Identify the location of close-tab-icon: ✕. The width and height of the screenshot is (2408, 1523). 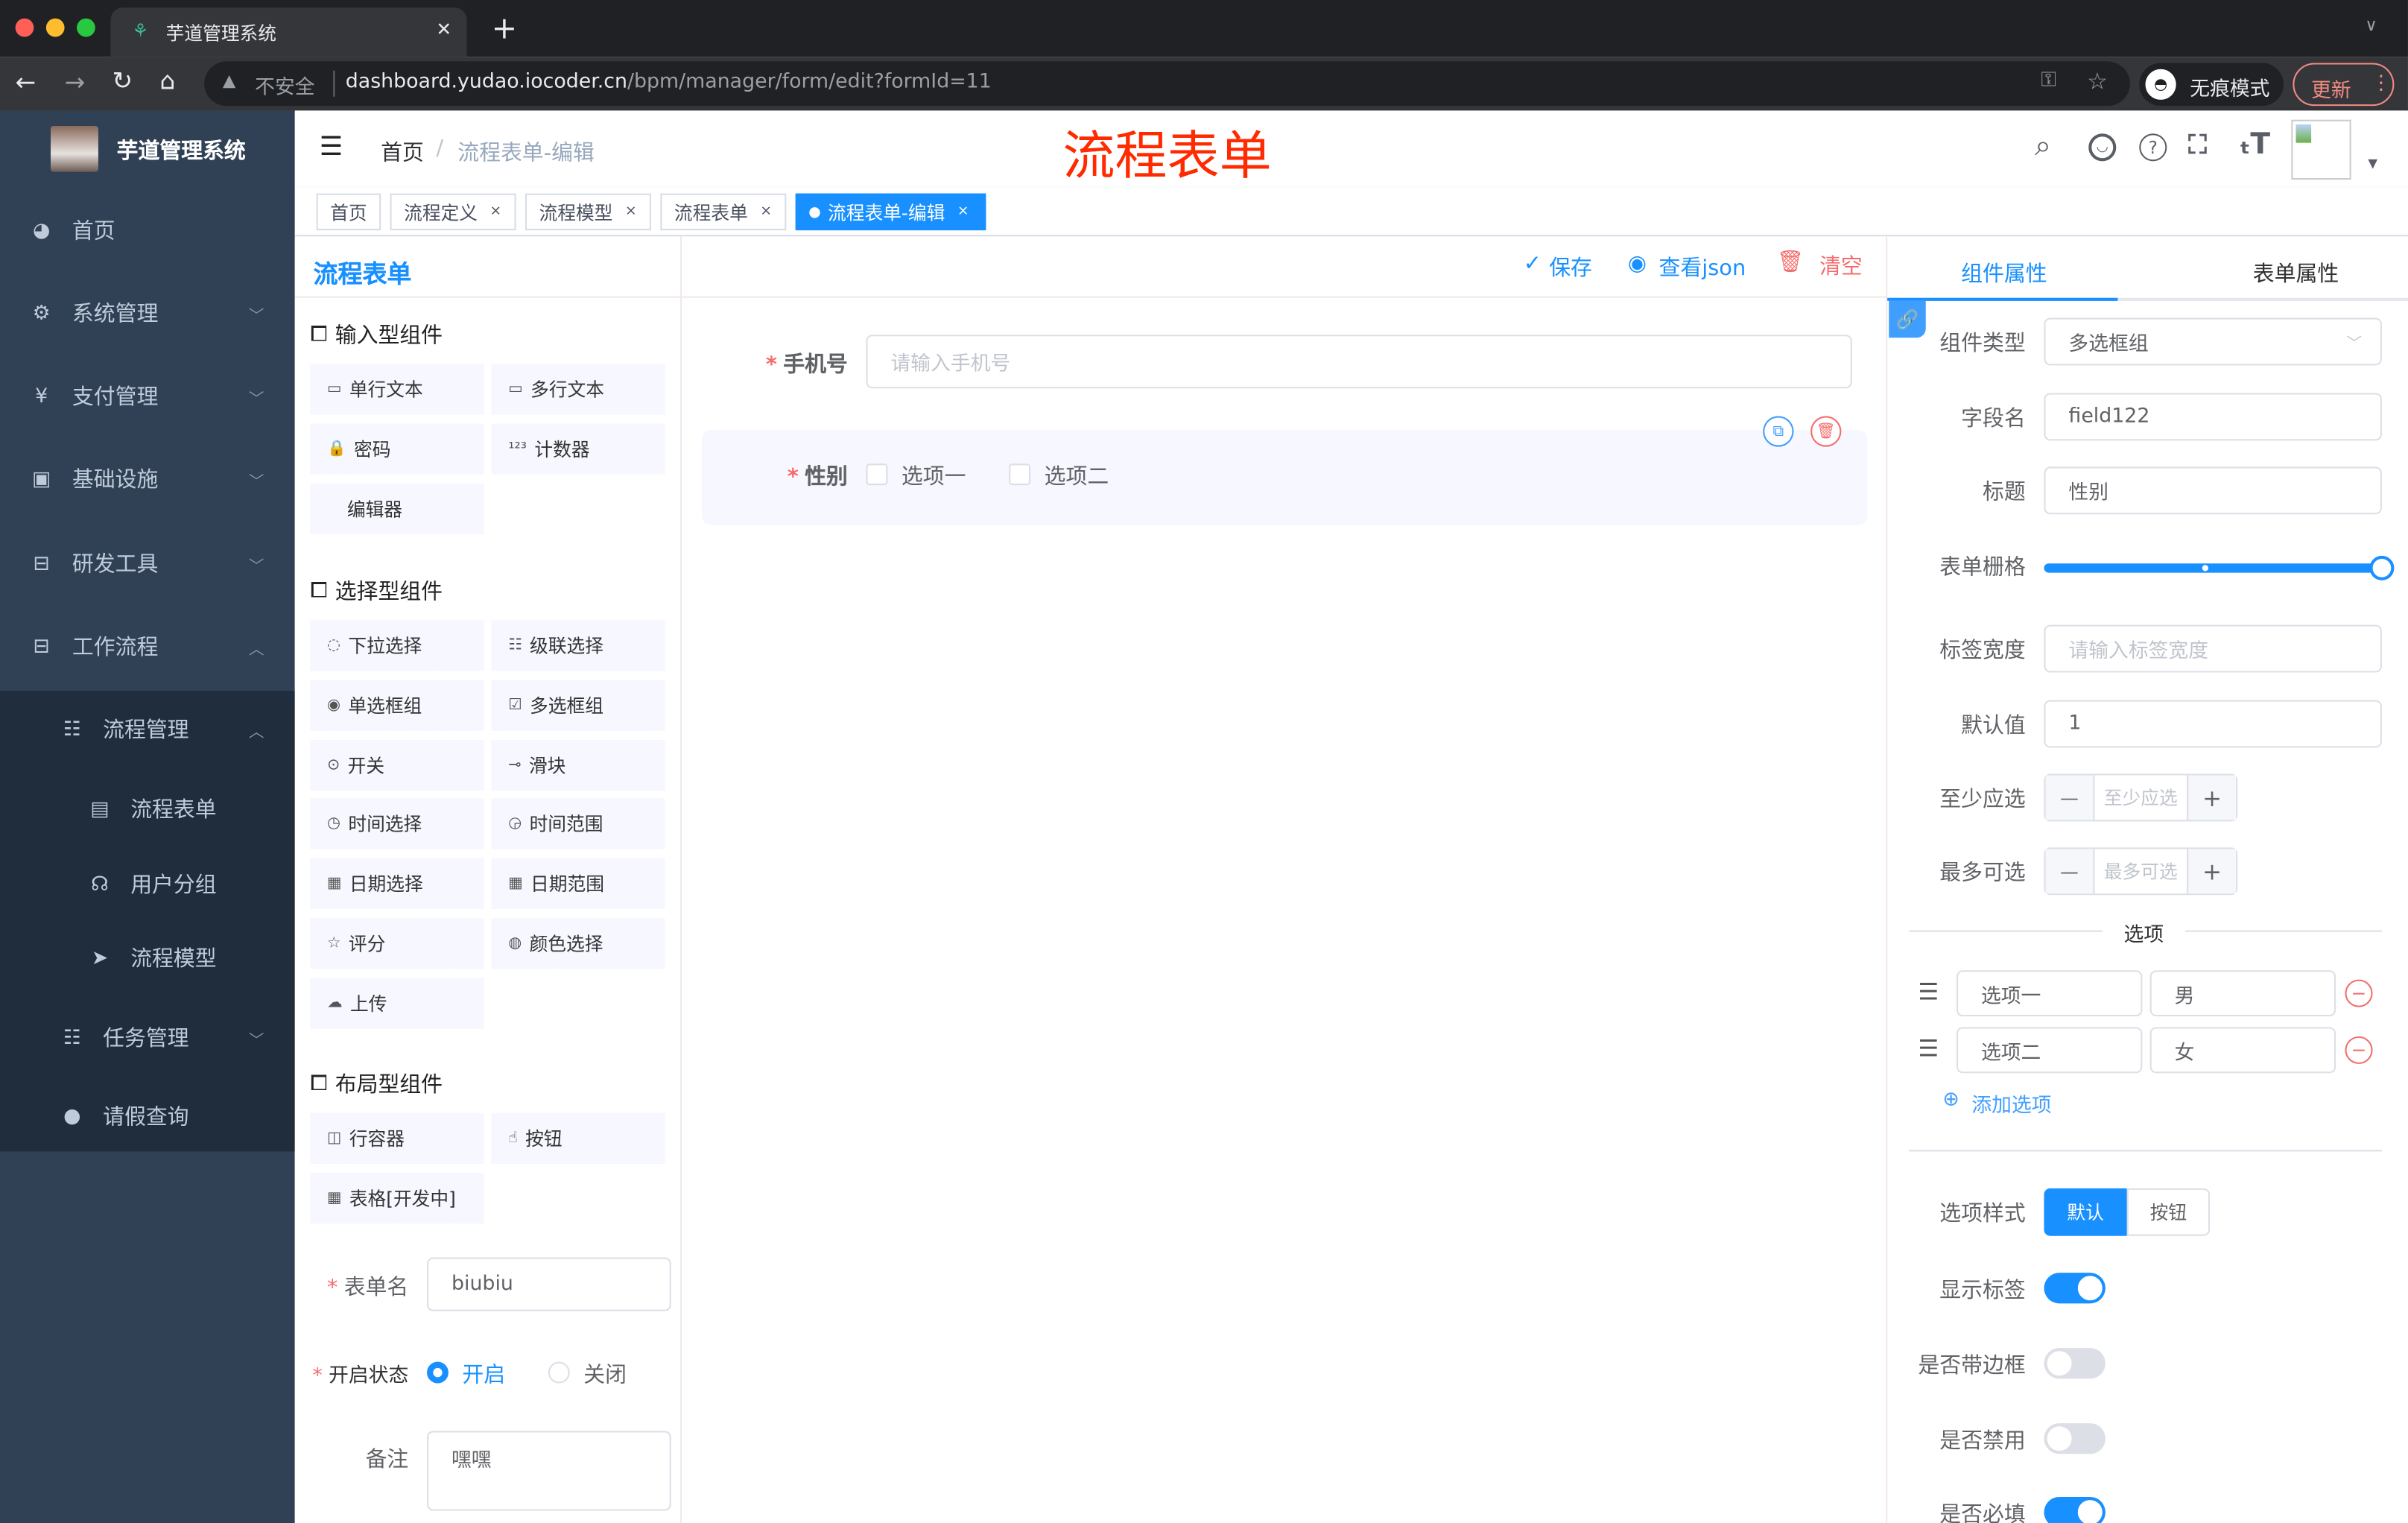
(444, 29).